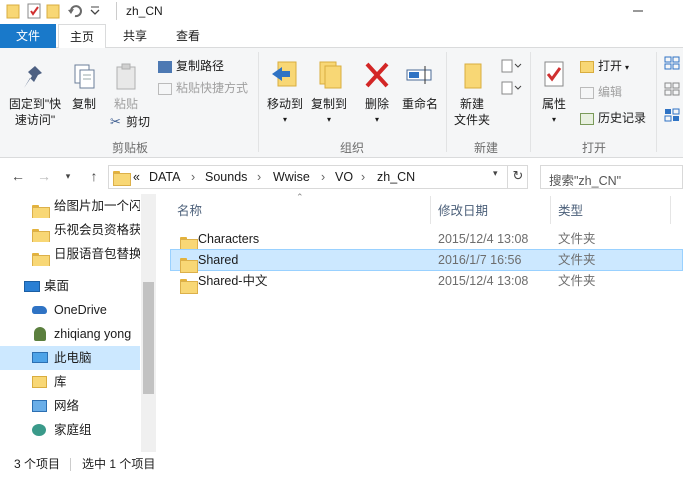 This screenshot has width=683, height=477. I want to click on tab-view: 查看, so click(188, 36).